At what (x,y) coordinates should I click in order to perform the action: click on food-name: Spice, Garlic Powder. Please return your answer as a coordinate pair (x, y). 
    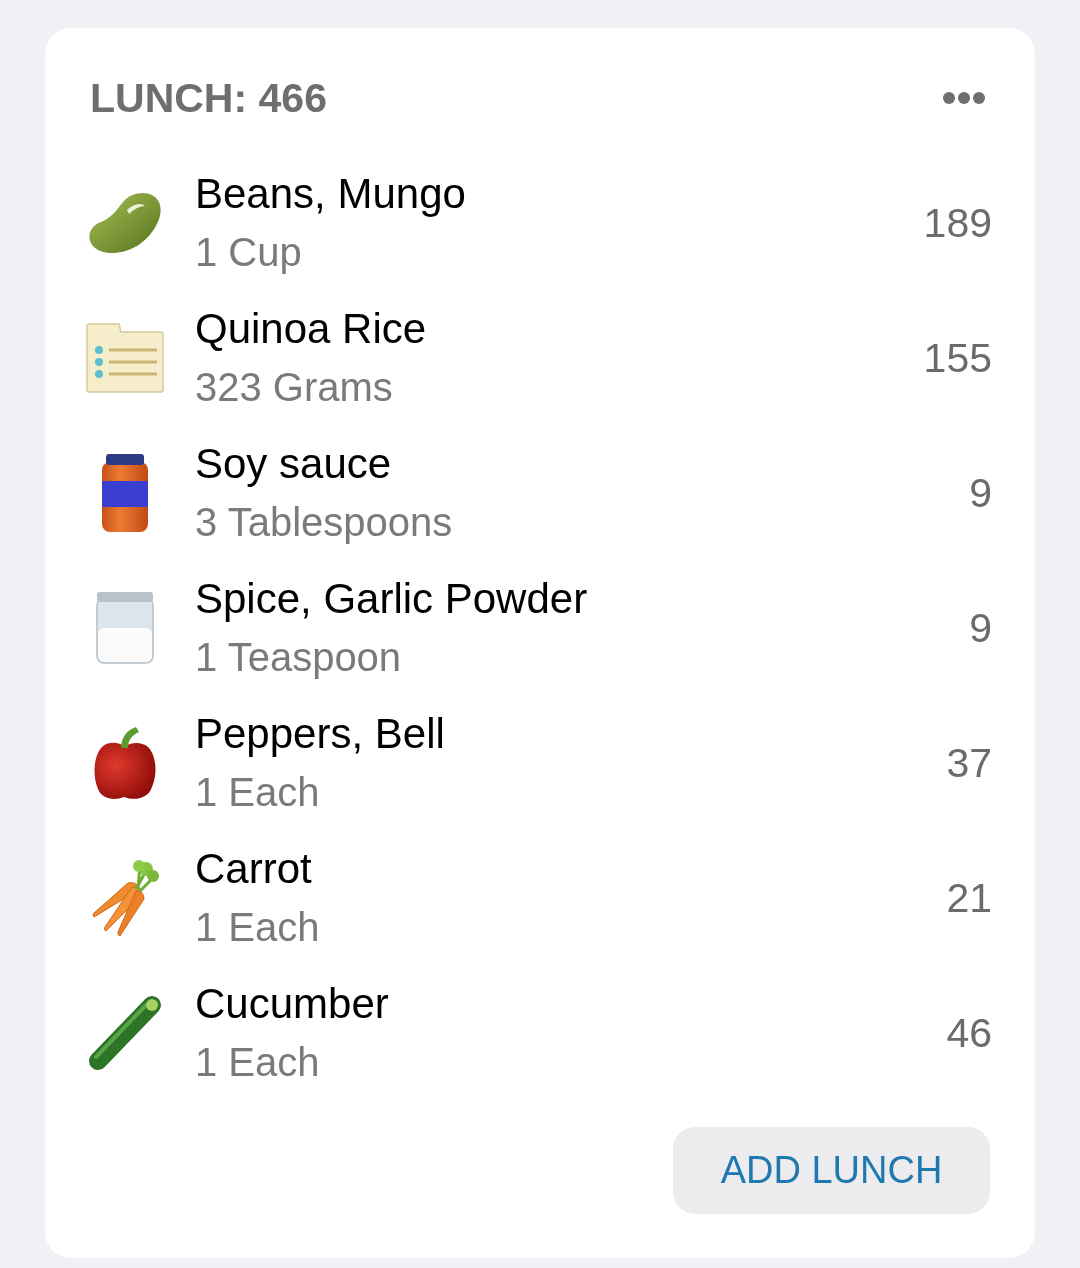
    Looking at the image, I should click on (392, 598).